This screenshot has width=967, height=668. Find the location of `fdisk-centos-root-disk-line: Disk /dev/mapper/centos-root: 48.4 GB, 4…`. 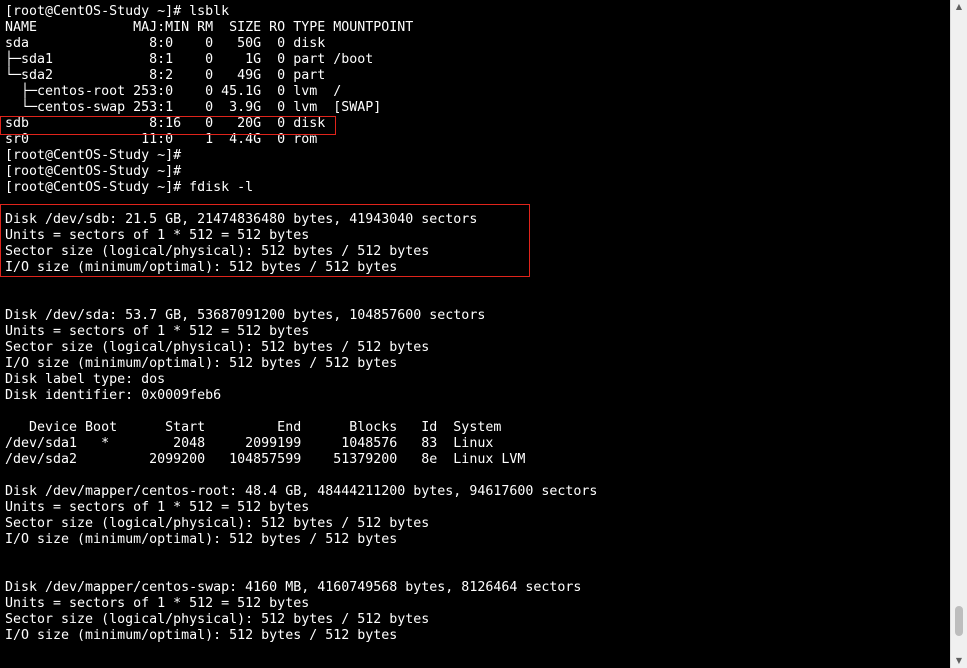

fdisk-centos-root-disk-line: Disk /dev/mapper/centos-root: 48.4 GB, 4… is located at coordinates (301, 491).